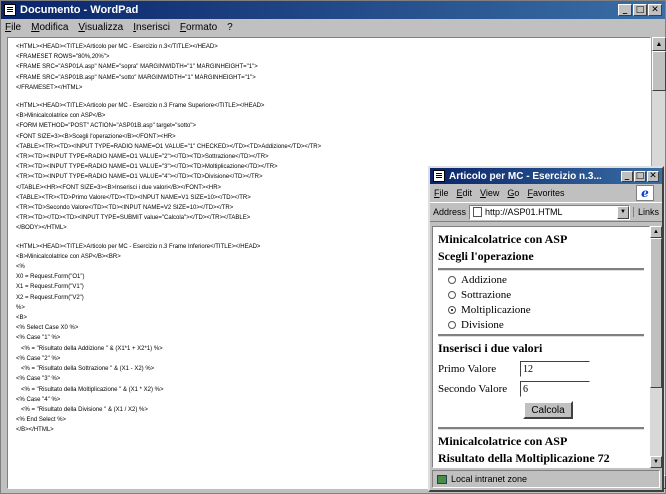 The height and width of the screenshot is (494, 666). I want to click on operation-heading: Scegli l'operazione, so click(486, 256).